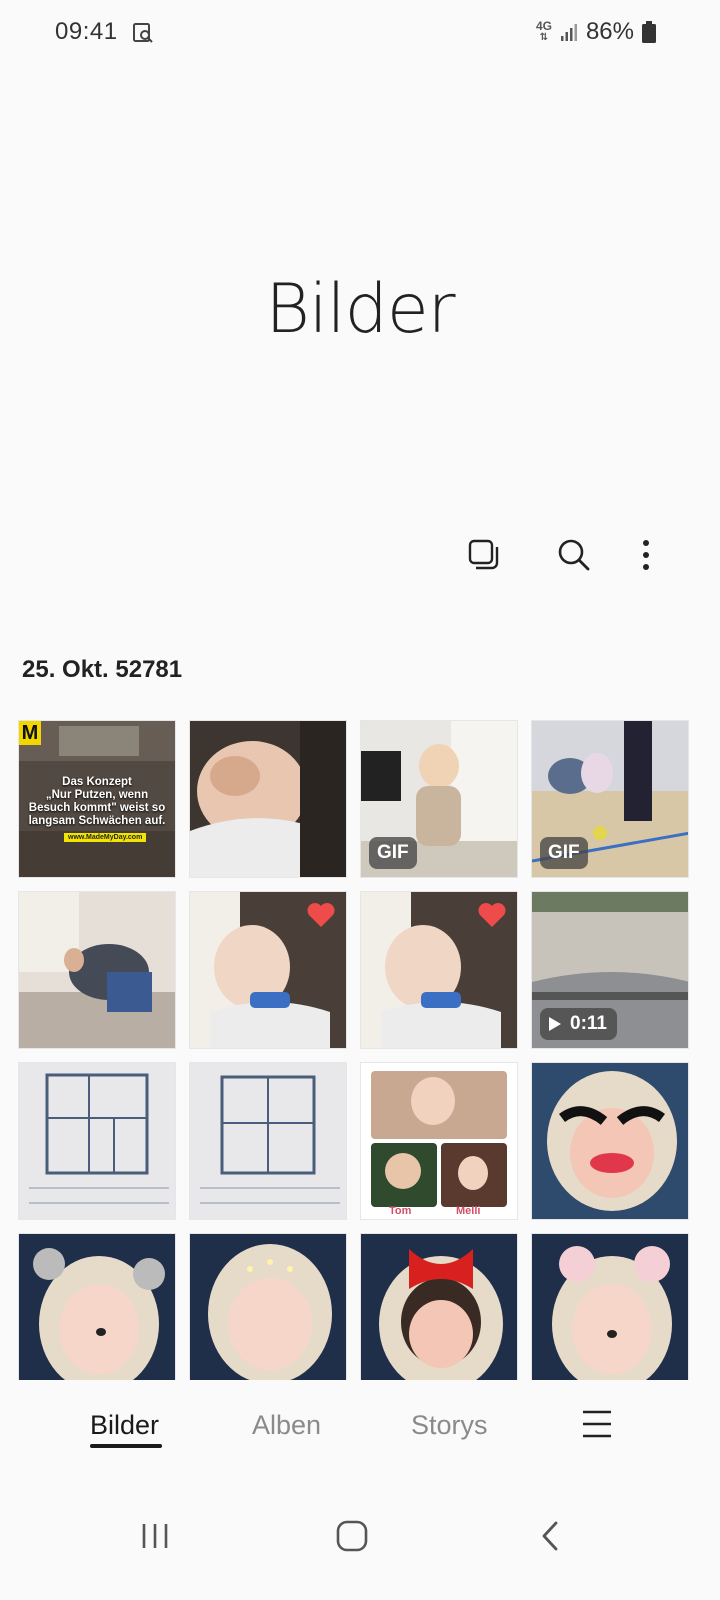 The height and width of the screenshot is (1600, 720). Describe the element at coordinates (610, 970) in the screenshot. I see `photo-thumbnail-video: 0:11` at that location.